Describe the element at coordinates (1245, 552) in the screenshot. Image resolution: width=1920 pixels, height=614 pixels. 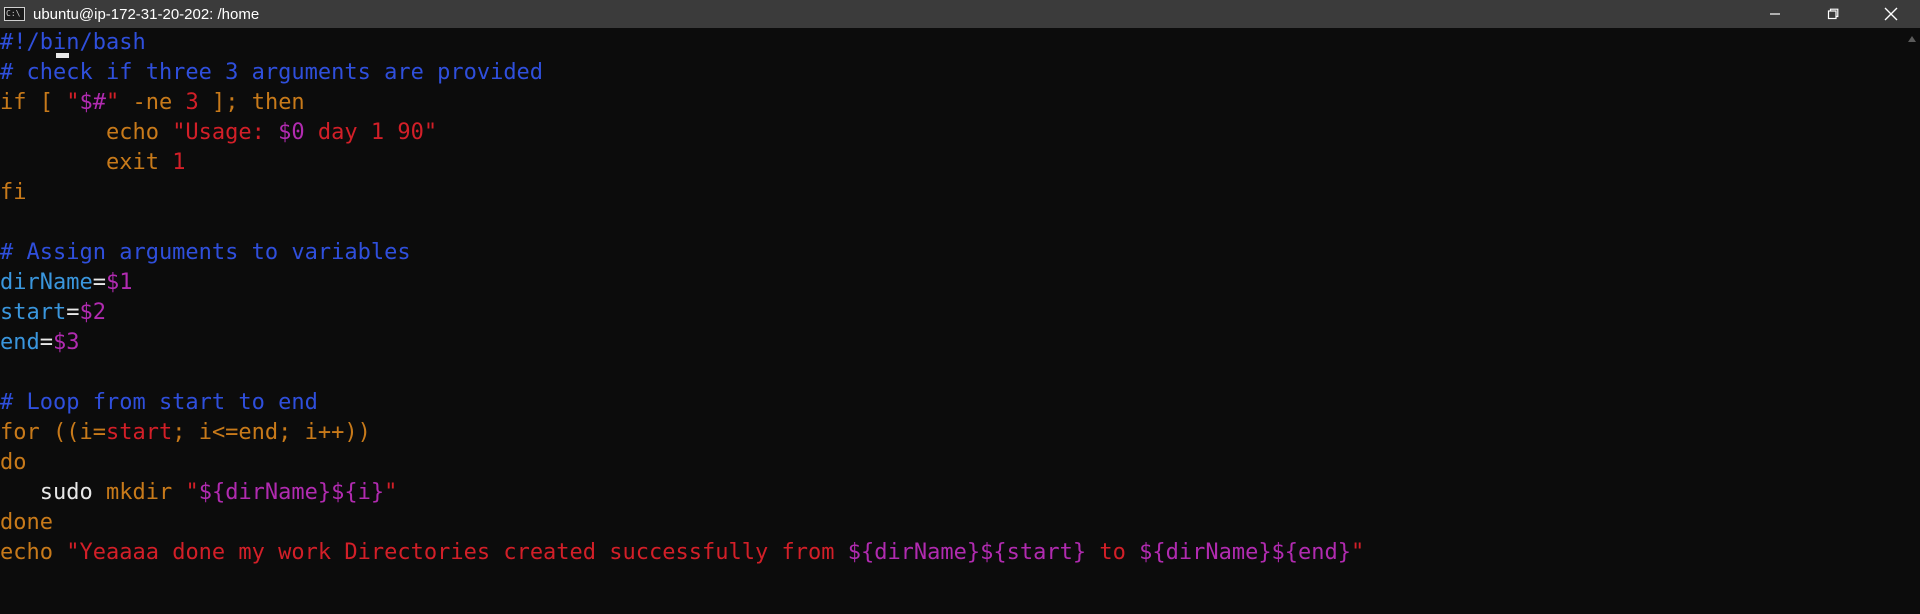
I see `code-token: ${dirName}${end}` at that location.